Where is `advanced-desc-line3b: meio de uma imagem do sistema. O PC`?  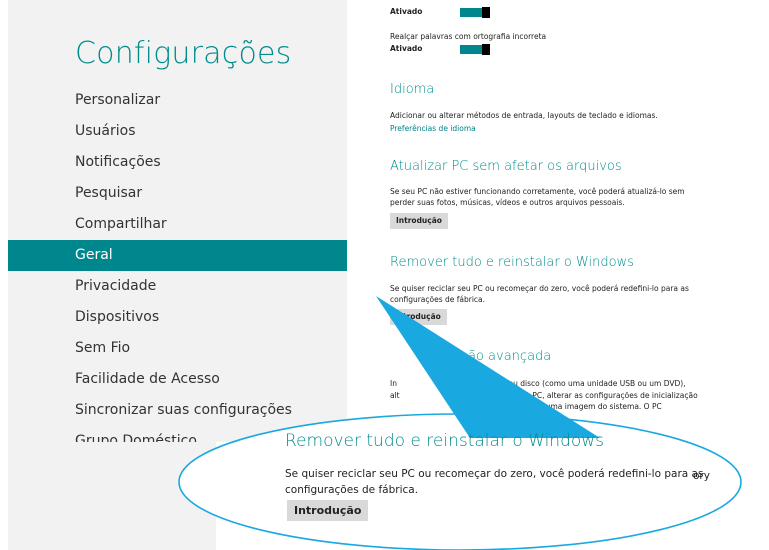
advanced-desc-line3b: meio de uma imagem do sistema. O PC is located at coordinates (587, 406).